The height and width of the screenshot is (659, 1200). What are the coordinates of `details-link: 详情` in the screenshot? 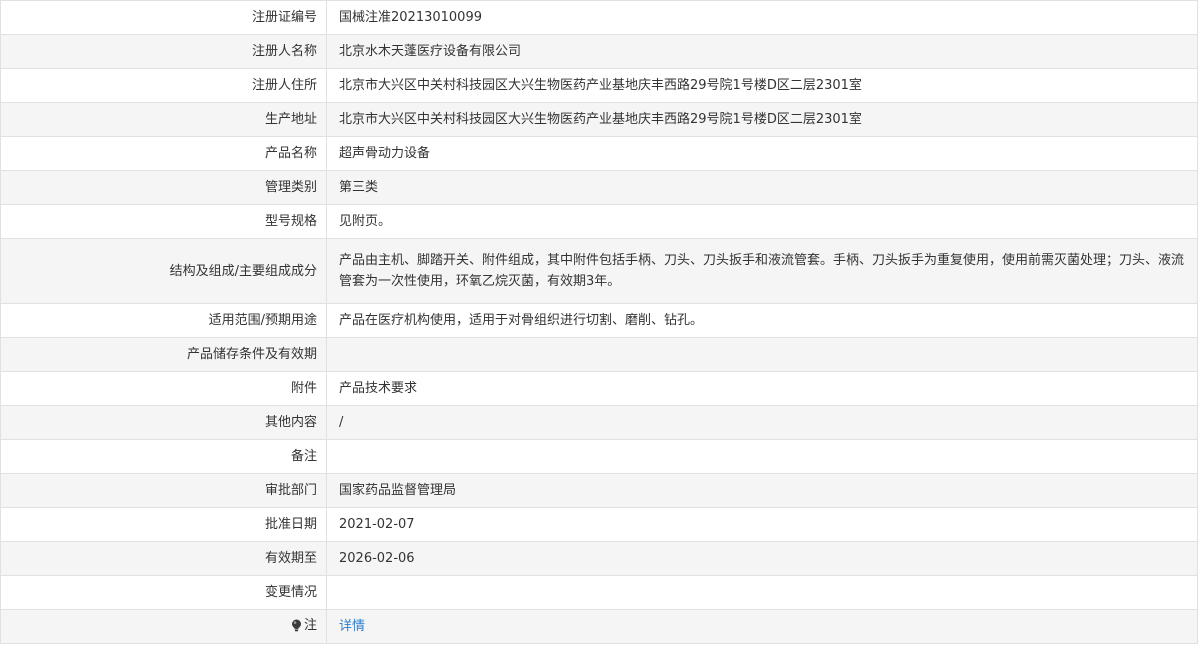 It's located at (352, 626).